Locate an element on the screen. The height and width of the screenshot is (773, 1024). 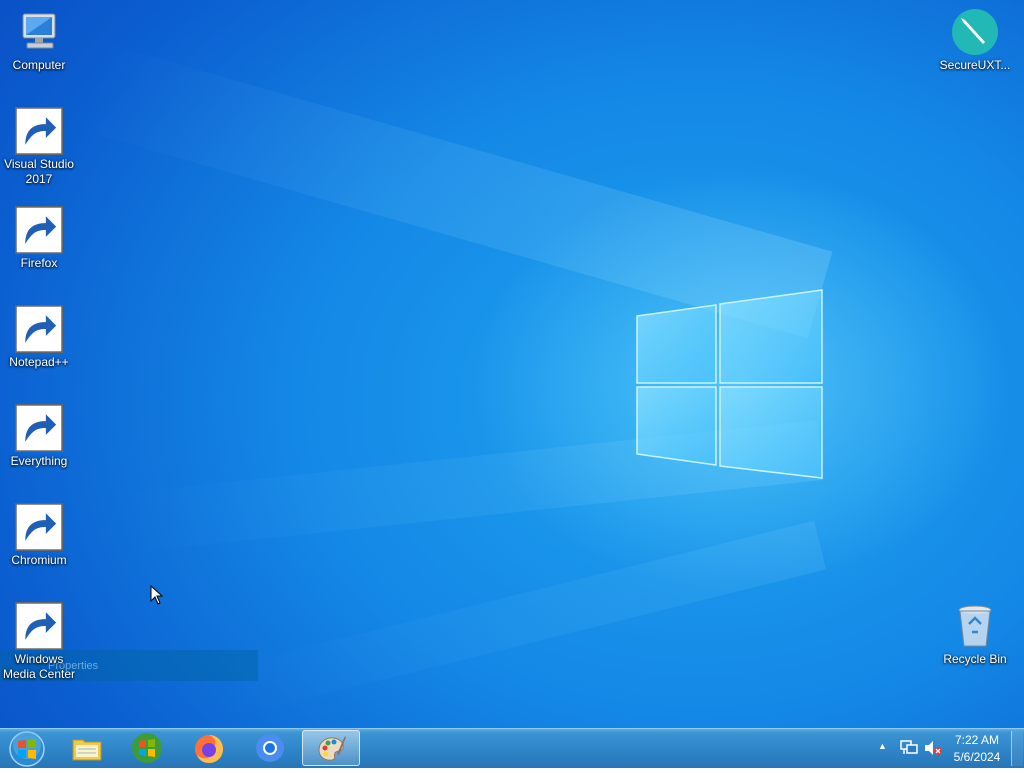
show-hidden-icons-chevron-icon: ▲ is located at coordinates (882, 746).